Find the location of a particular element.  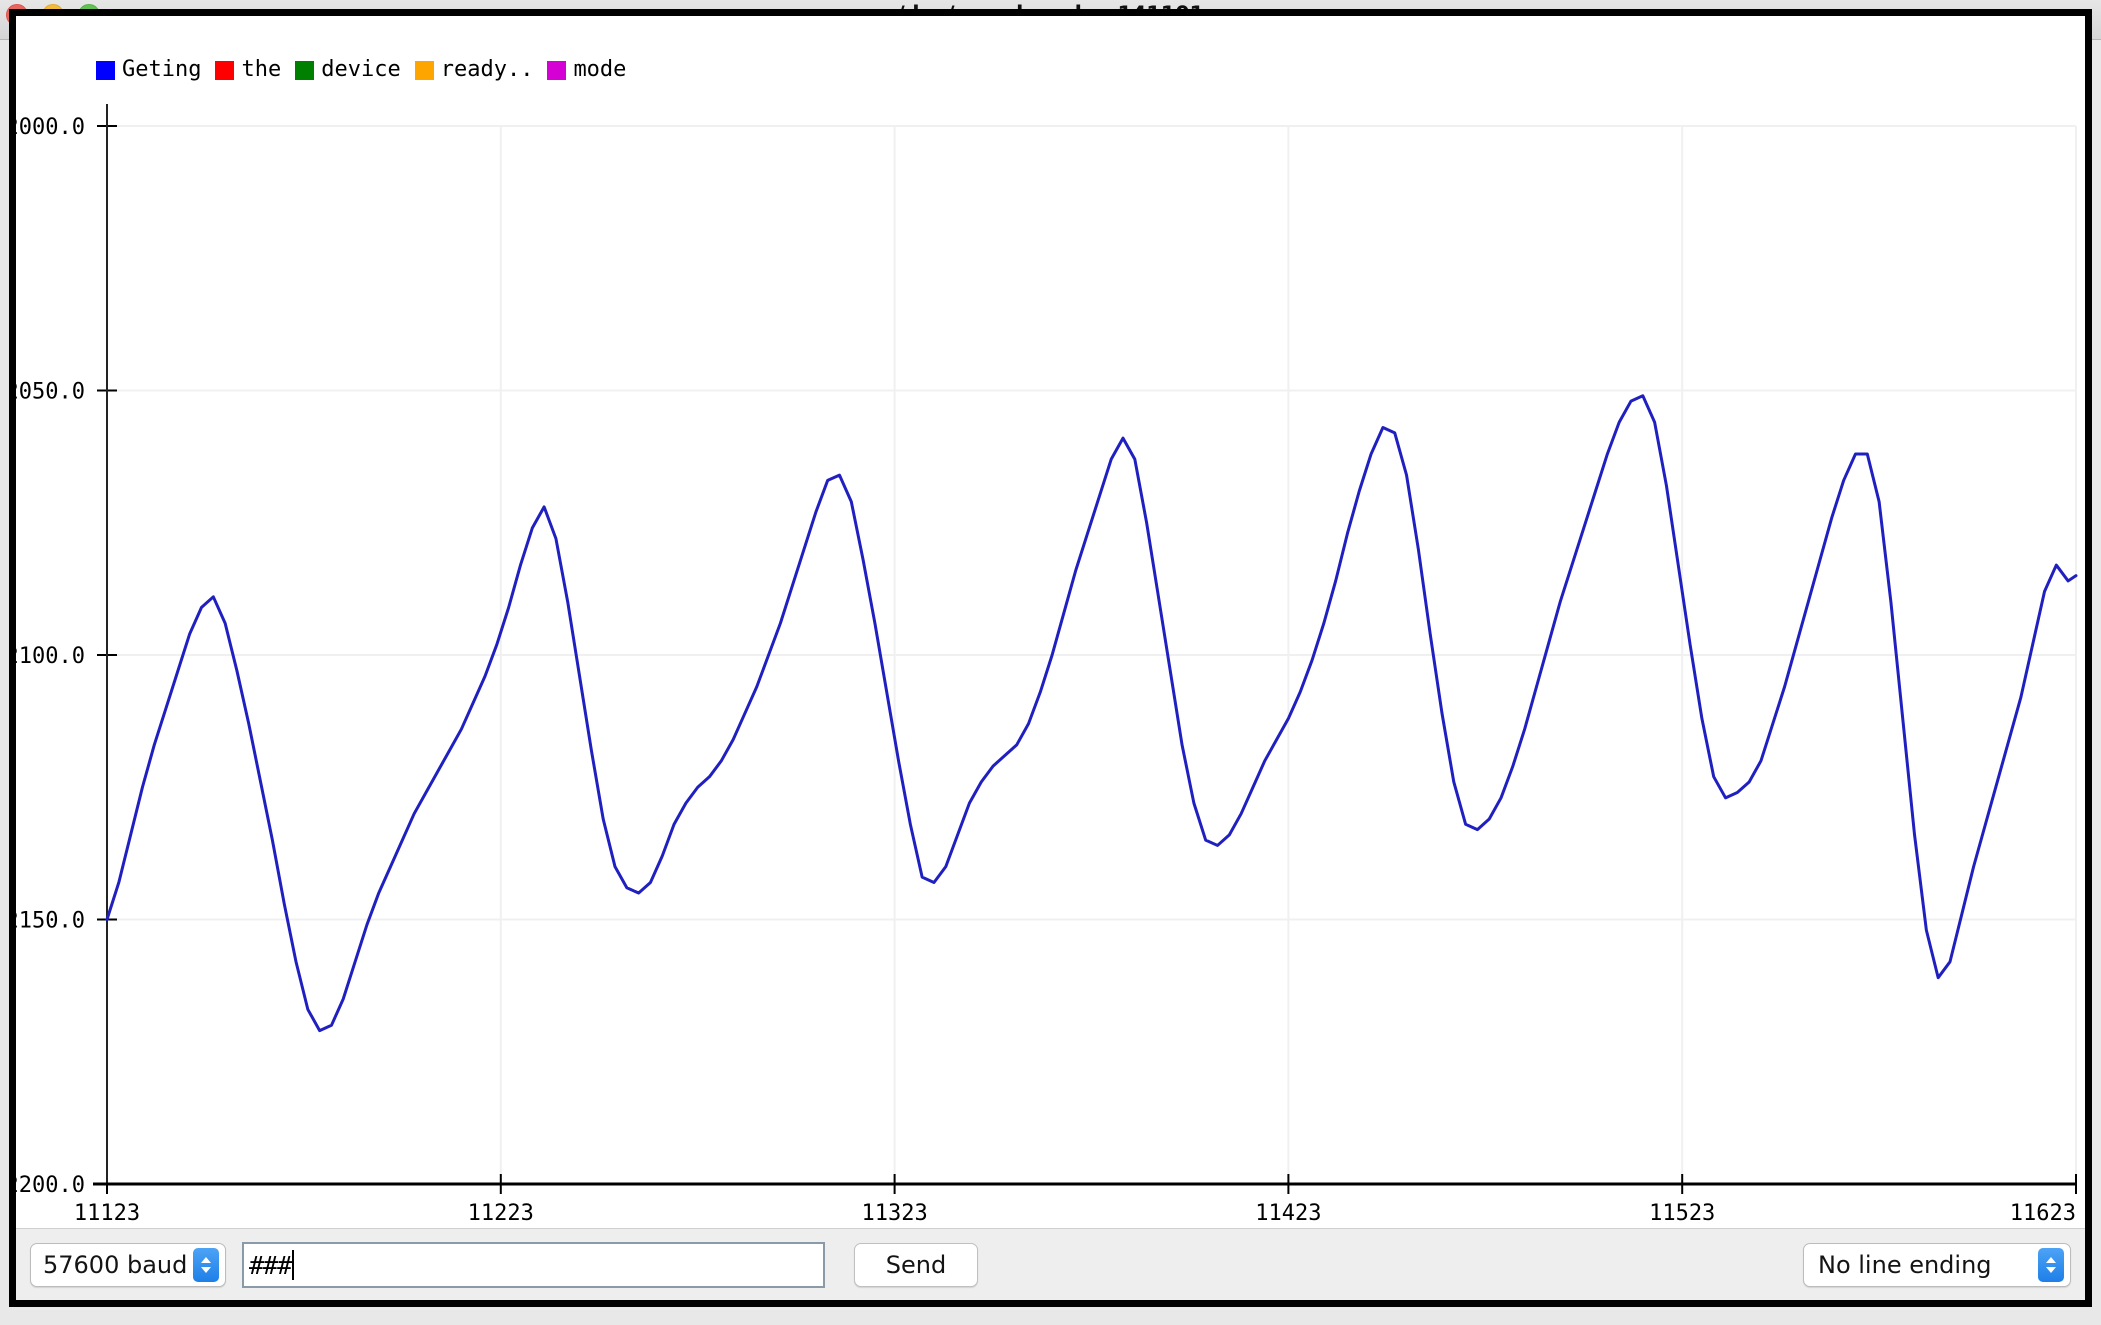

send-button-label: Send is located at coordinates (916, 1265).